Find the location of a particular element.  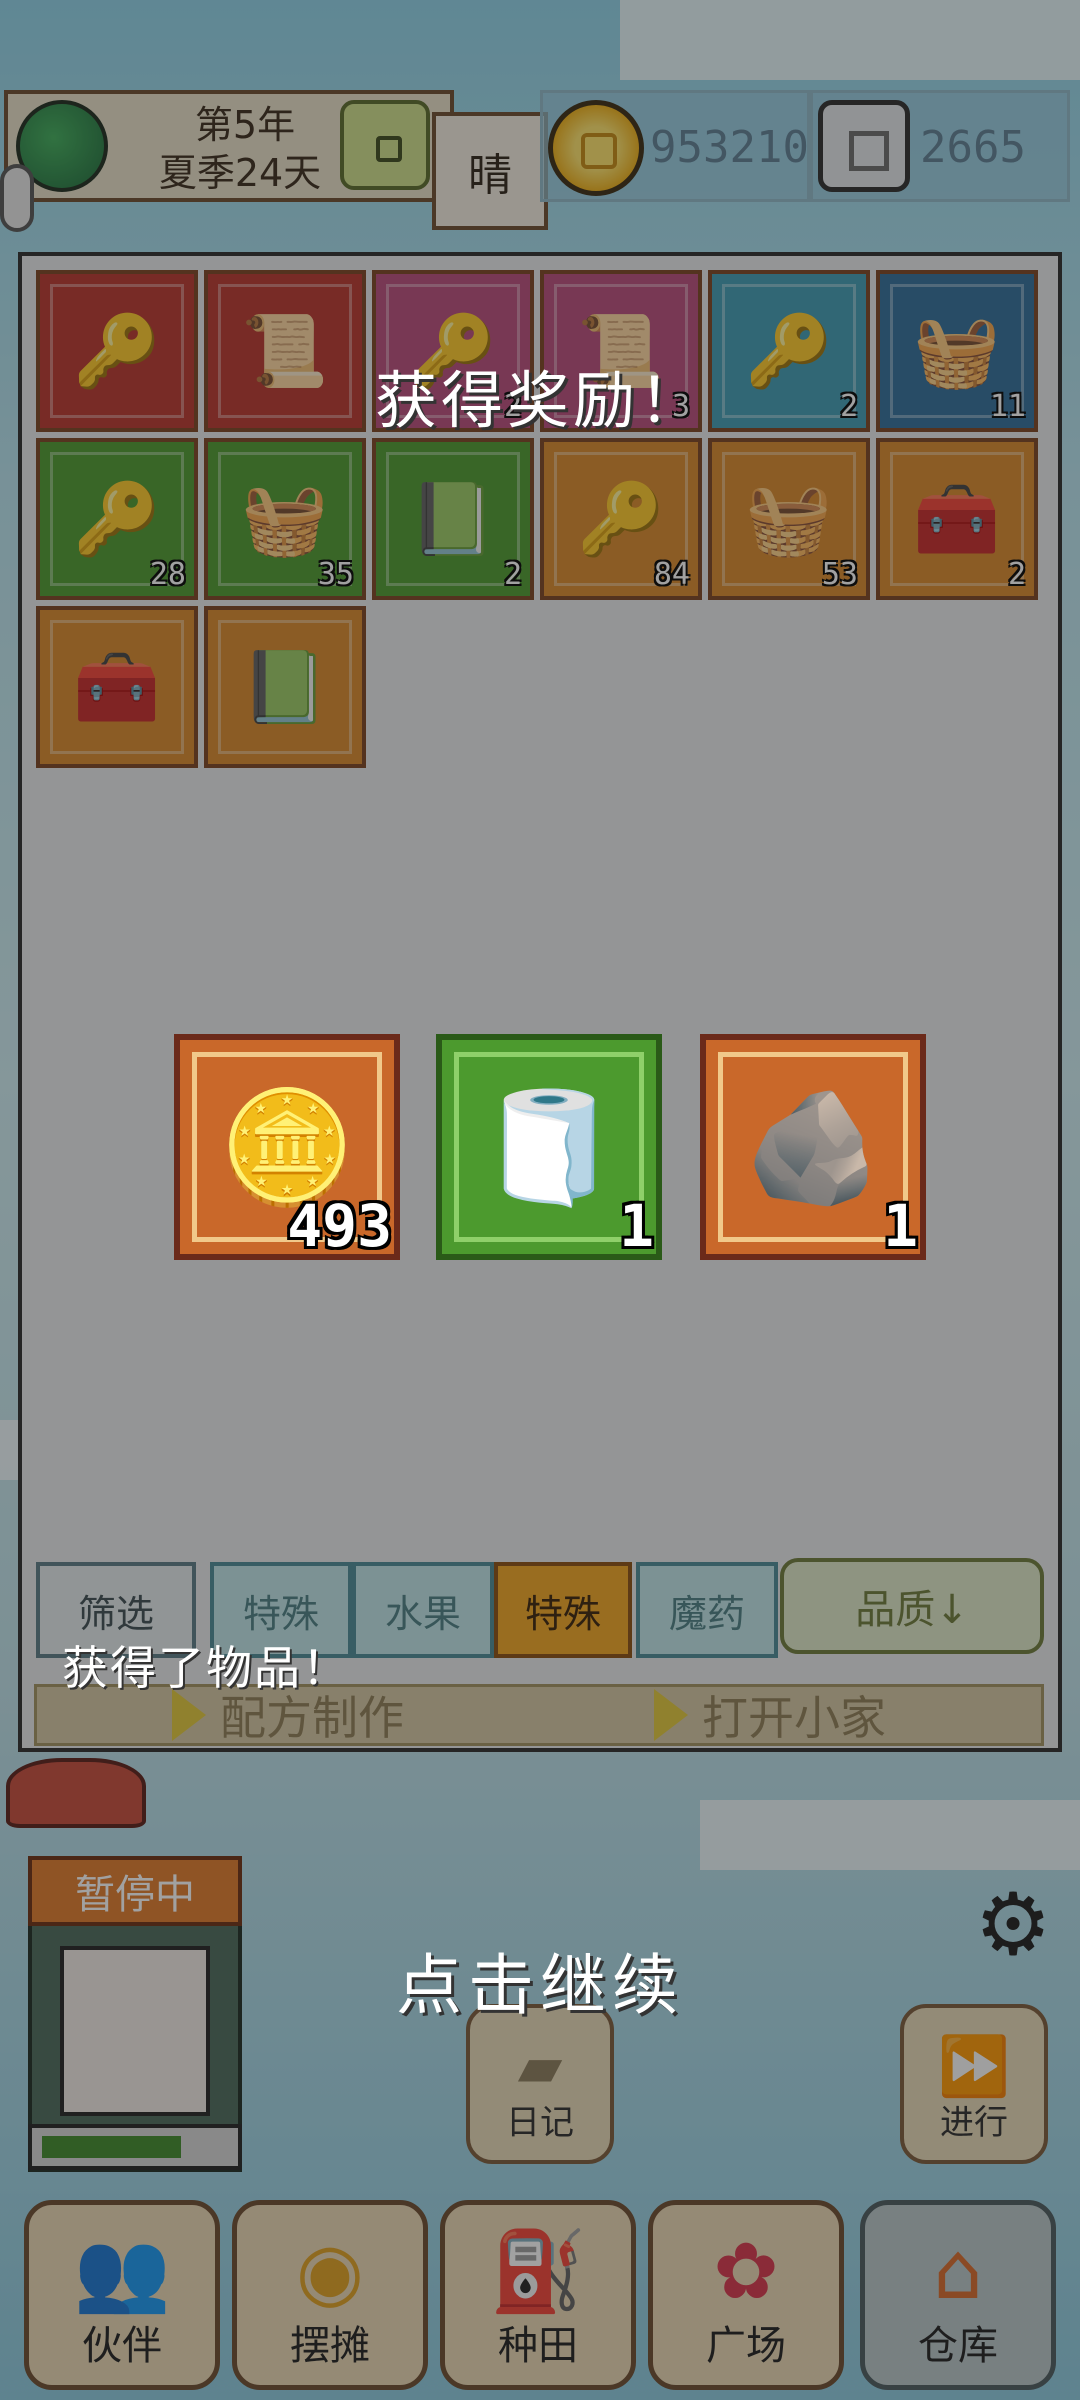

reward-card: 🧻 1 is located at coordinates (549, 1147).